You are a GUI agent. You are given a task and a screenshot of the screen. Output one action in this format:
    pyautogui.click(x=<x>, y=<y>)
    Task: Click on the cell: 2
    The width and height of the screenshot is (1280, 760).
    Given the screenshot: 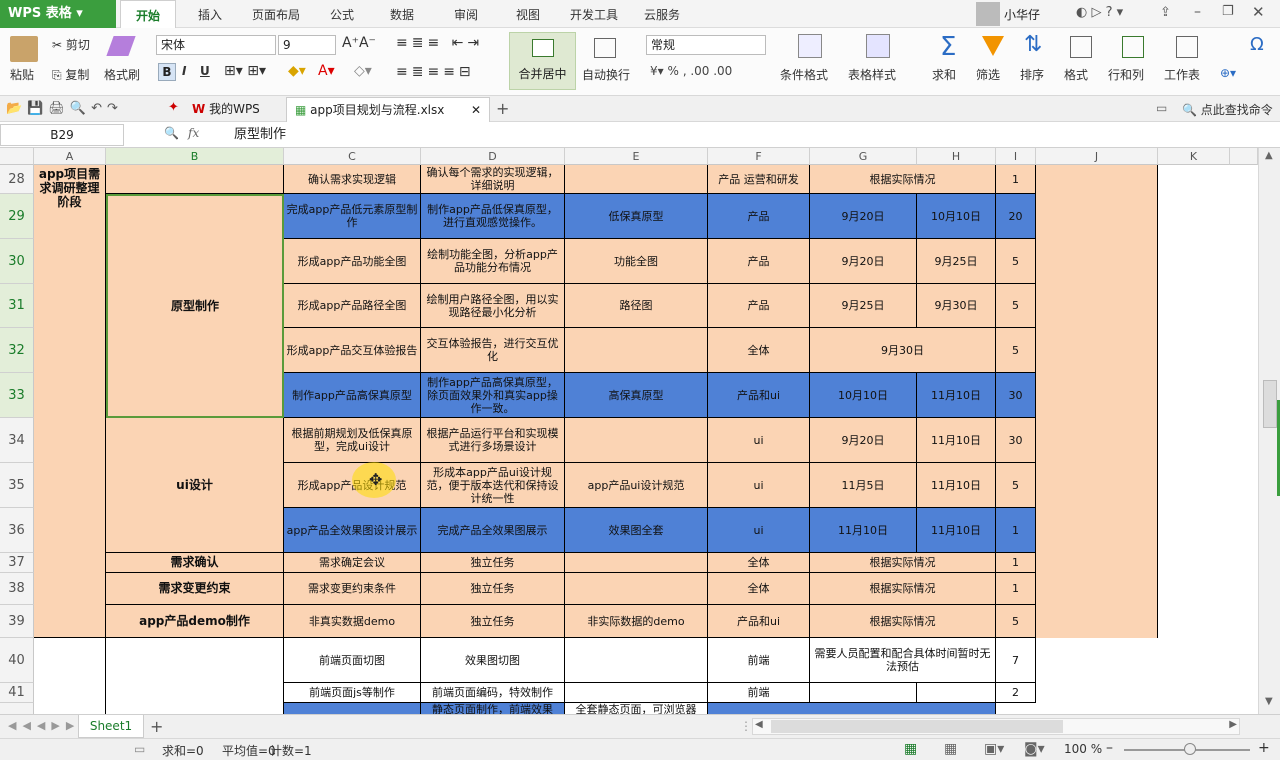 What is the action you would take?
    pyautogui.click(x=1016, y=693)
    